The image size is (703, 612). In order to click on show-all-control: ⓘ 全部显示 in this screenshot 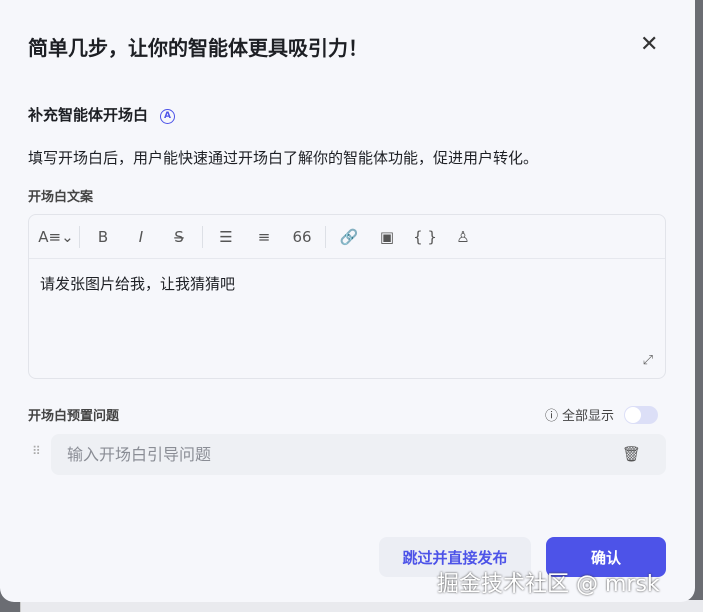, I will do `click(602, 414)`.